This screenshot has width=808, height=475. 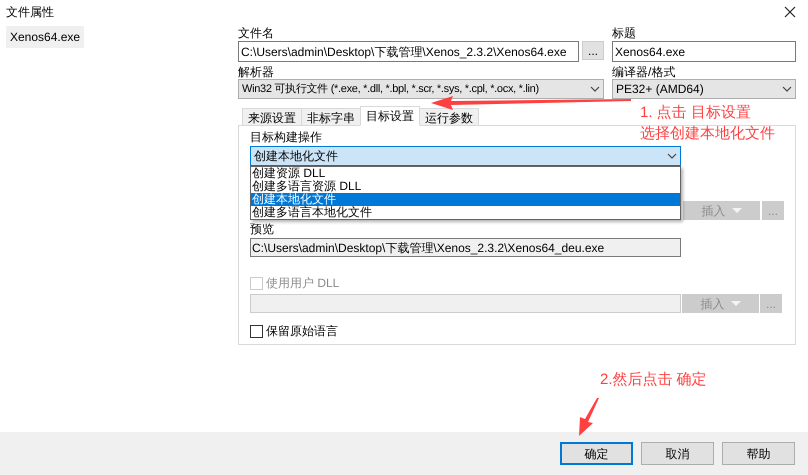 I want to click on file-list-item: Xenos64.exe, so click(x=45, y=37).